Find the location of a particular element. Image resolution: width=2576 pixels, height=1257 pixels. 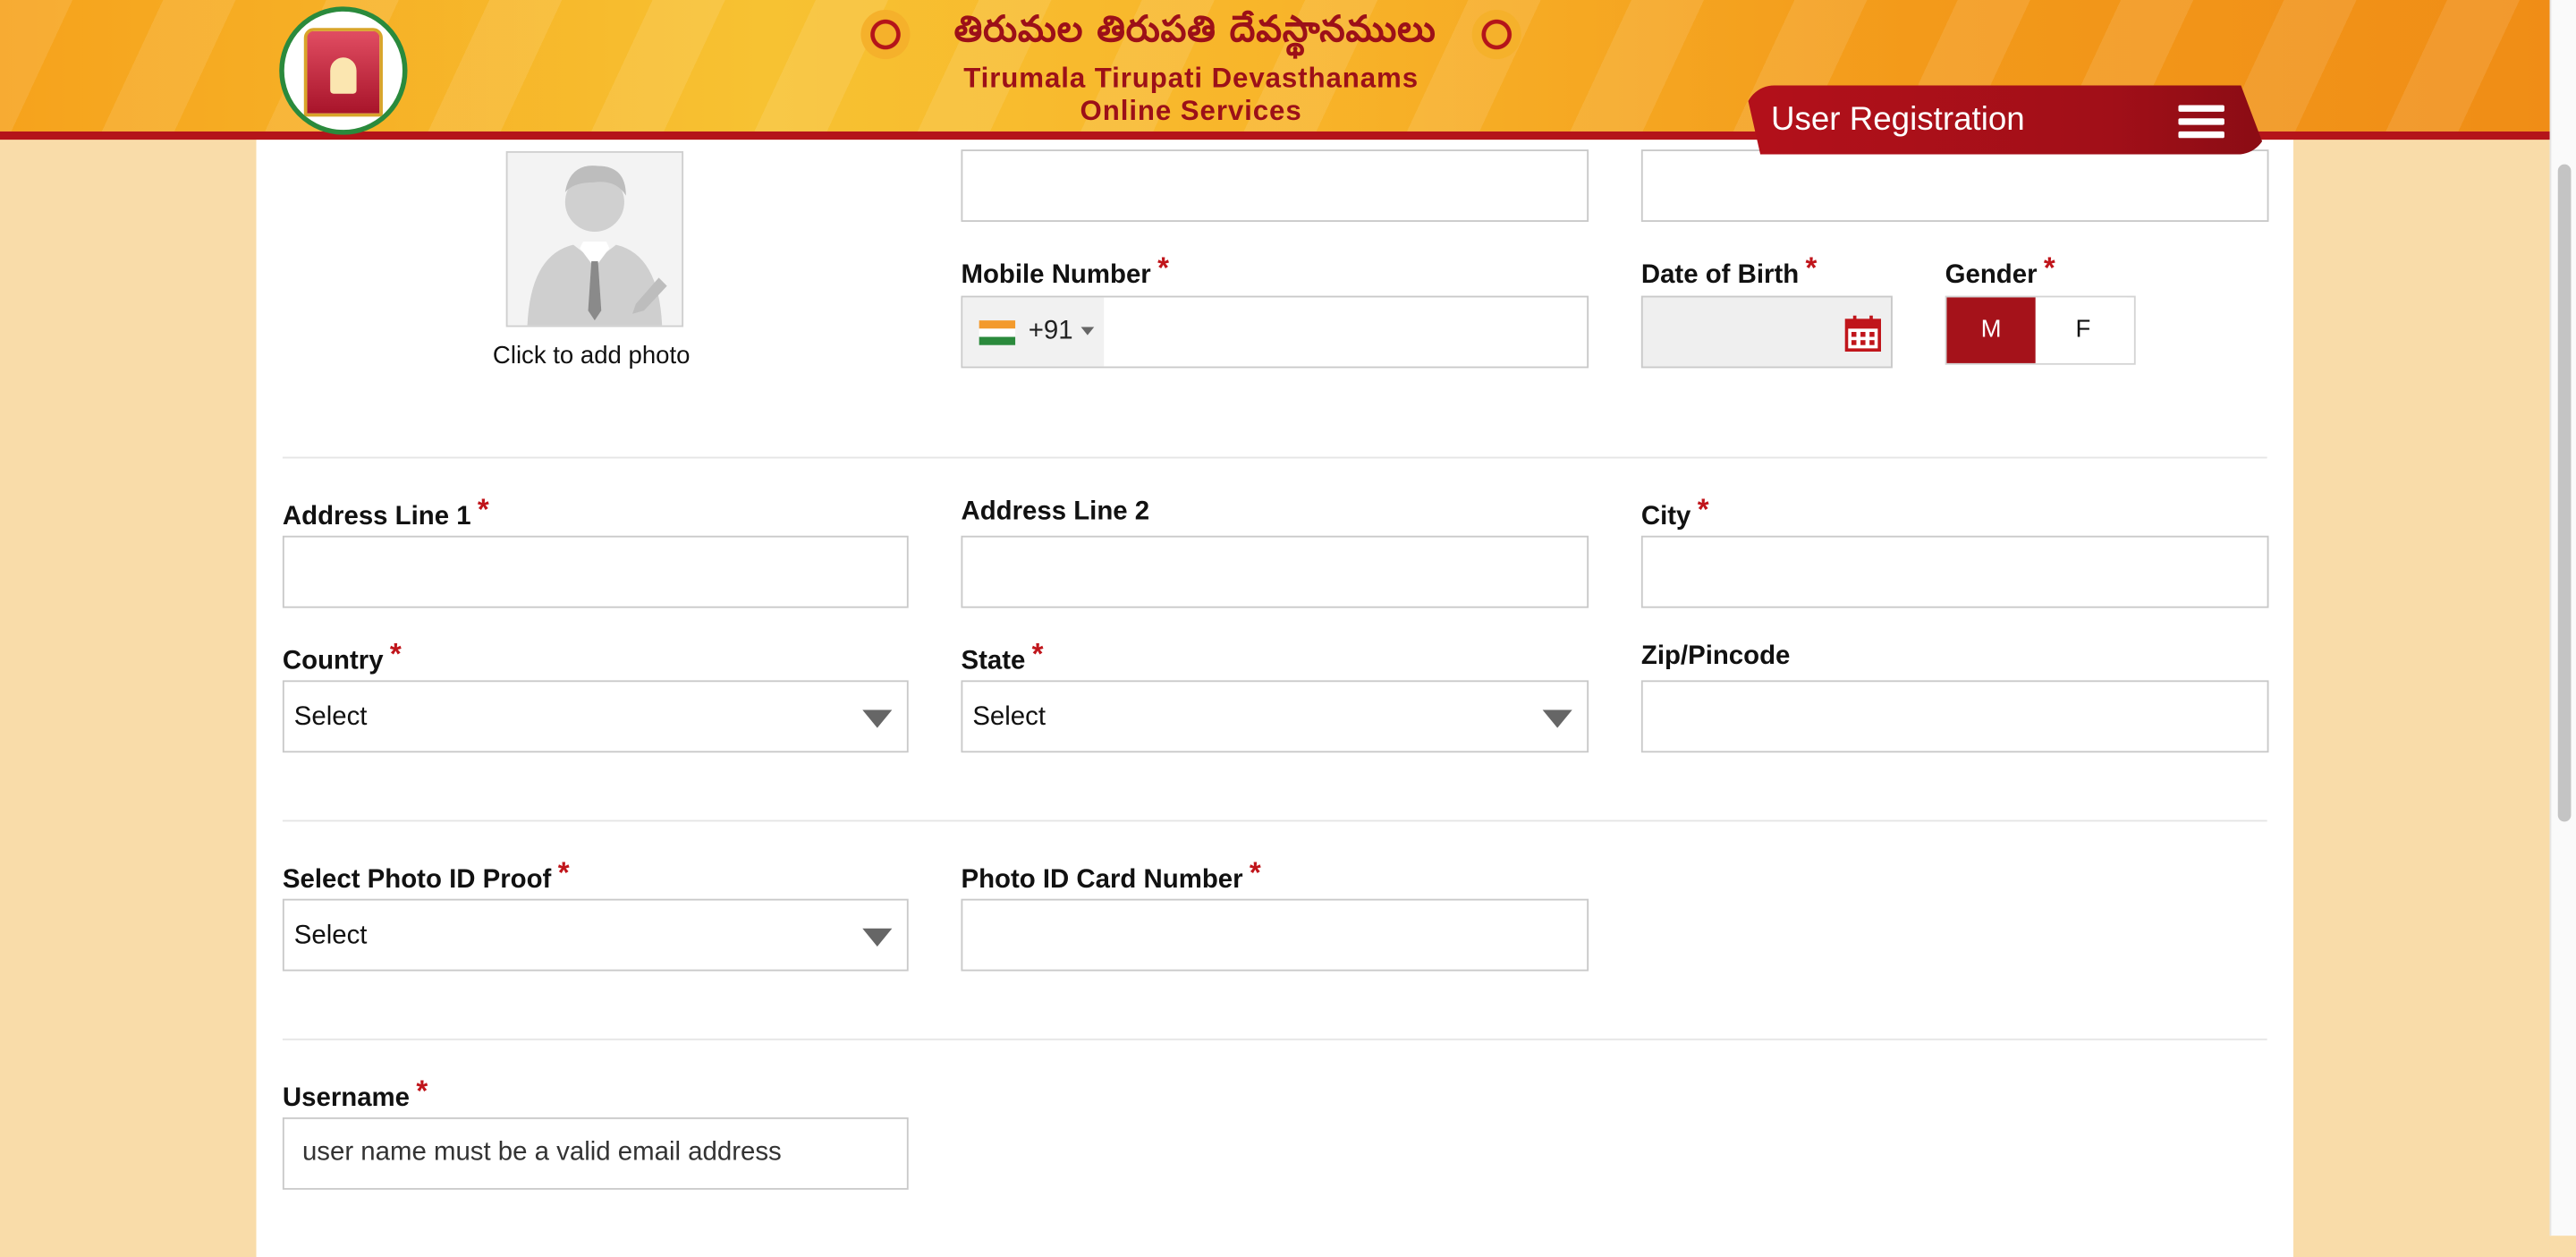

mobile-label: Mobile Number * is located at coordinates (1065, 270).